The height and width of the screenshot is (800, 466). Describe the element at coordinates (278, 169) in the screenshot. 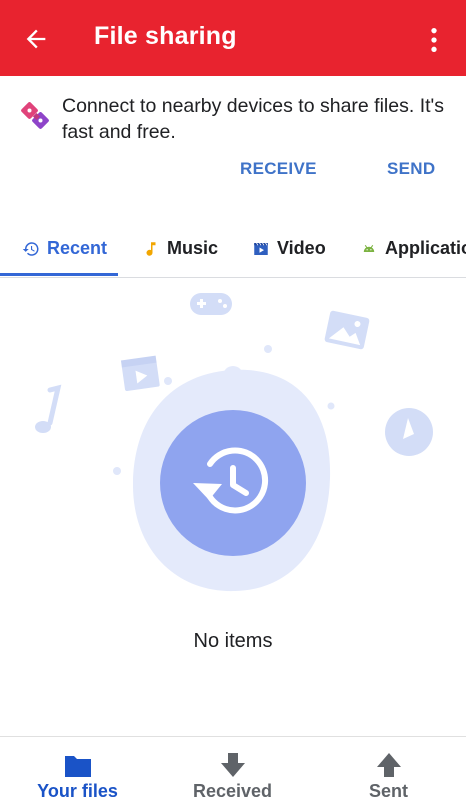

I see `receive-button: RECEIVE` at that location.